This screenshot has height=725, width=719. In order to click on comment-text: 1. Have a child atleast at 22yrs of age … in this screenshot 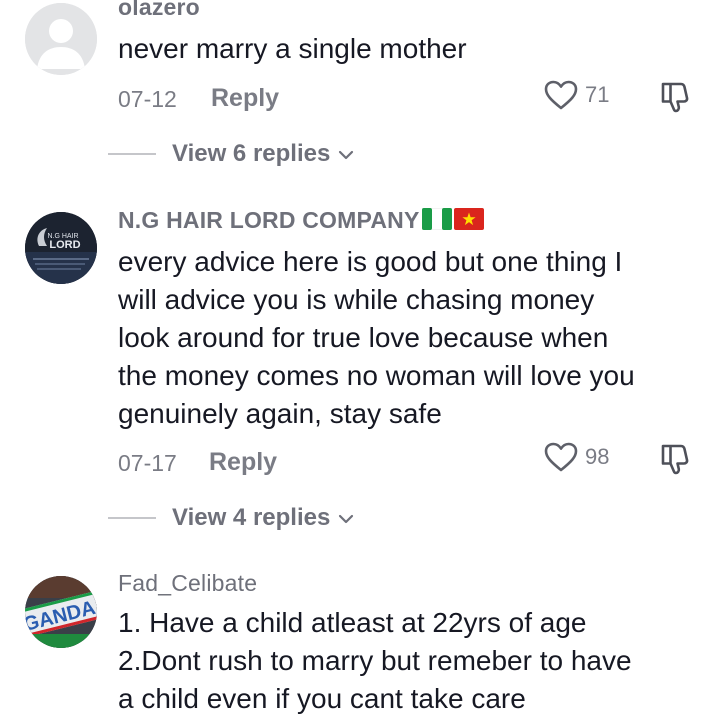, I will do `click(375, 660)`.